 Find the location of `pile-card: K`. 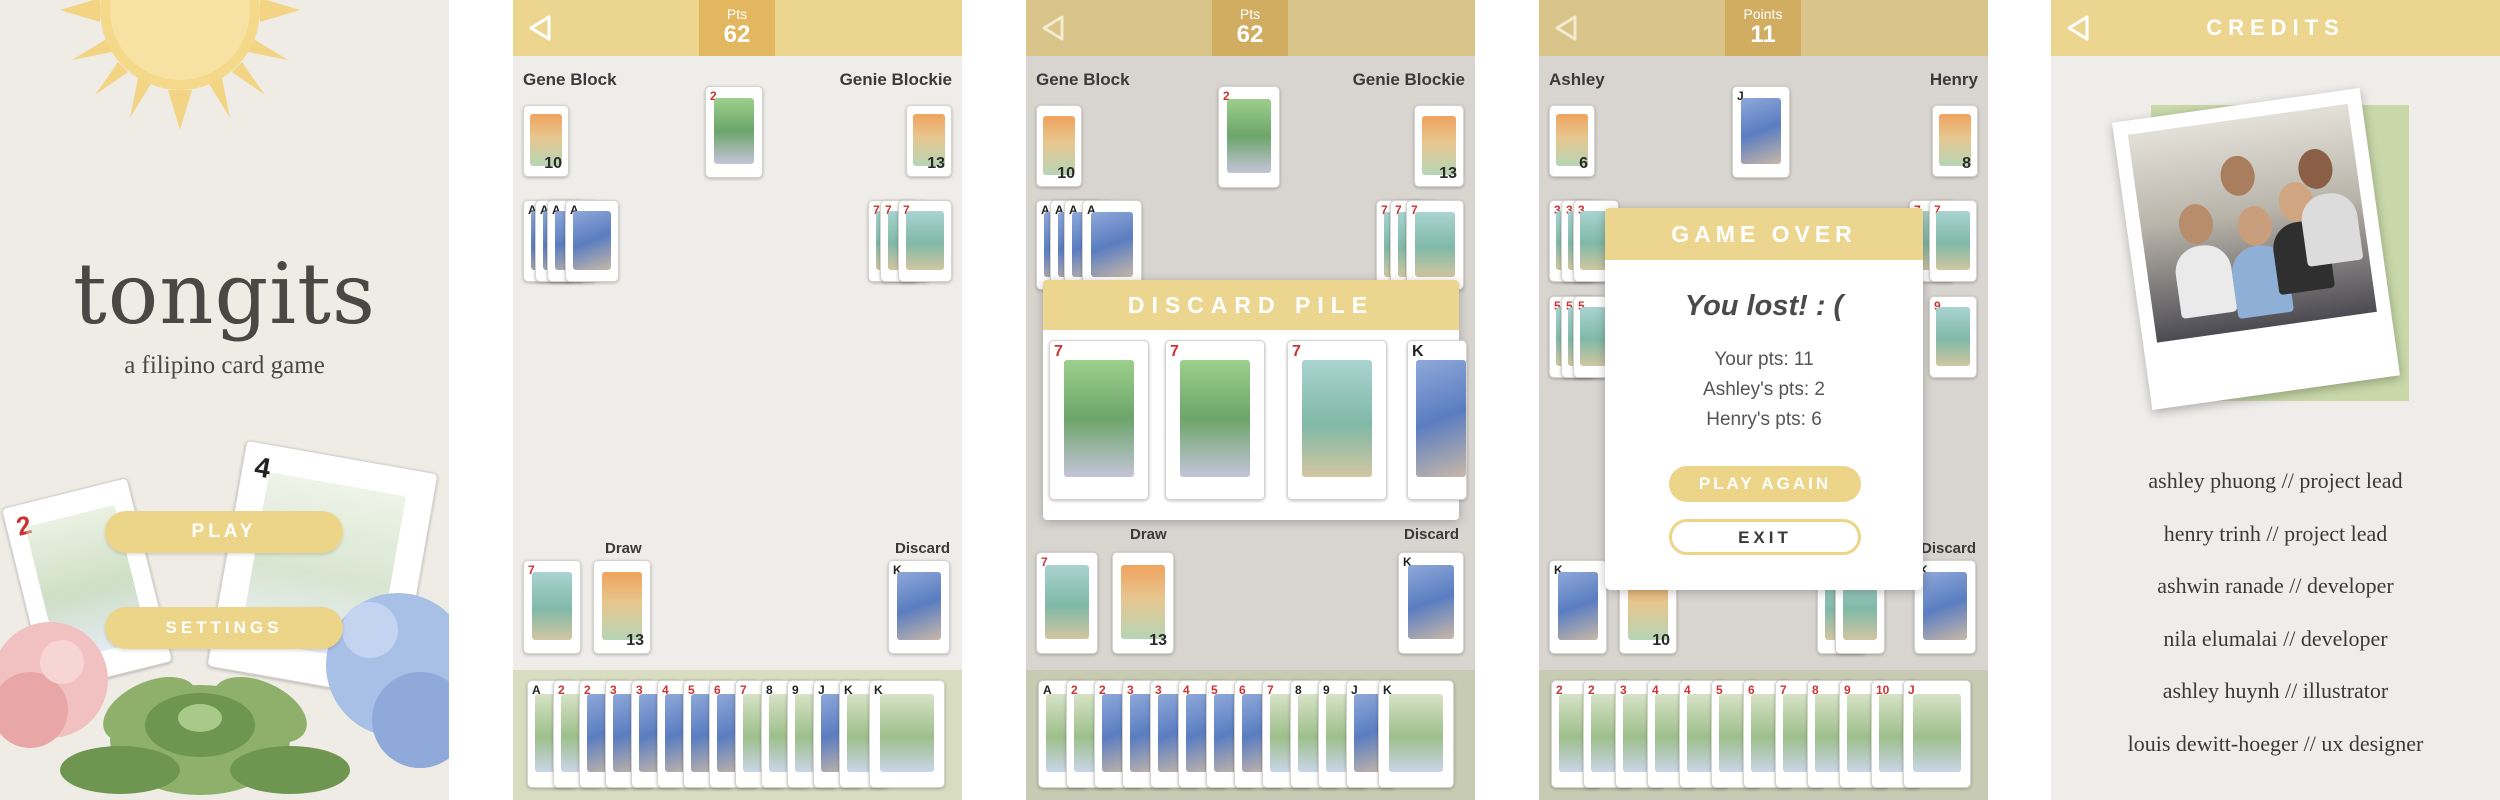

pile-card: K is located at coordinates (1437, 420).